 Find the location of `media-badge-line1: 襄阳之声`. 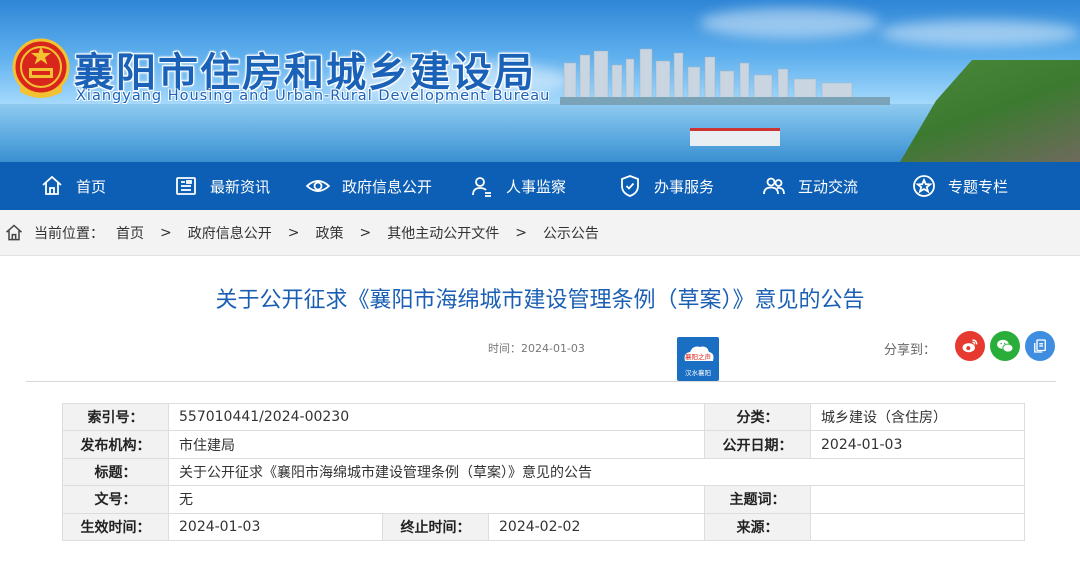

media-badge-line1: 襄阳之声 is located at coordinates (698, 356).